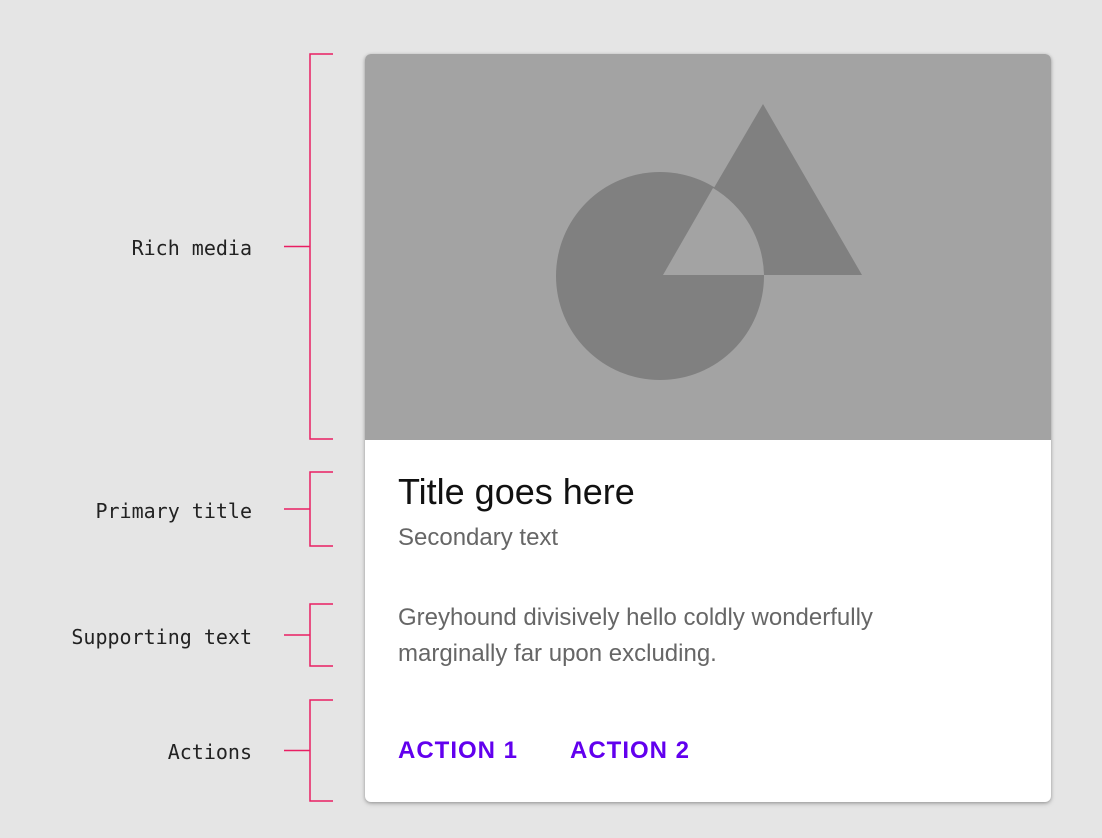 Image resolution: width=1102 pixels, height=838 pixels. Describe the element at coordinates (557, 653) in the screenshot. I see `supporting-text-line-2: marginally far upon excluding.` at that location.